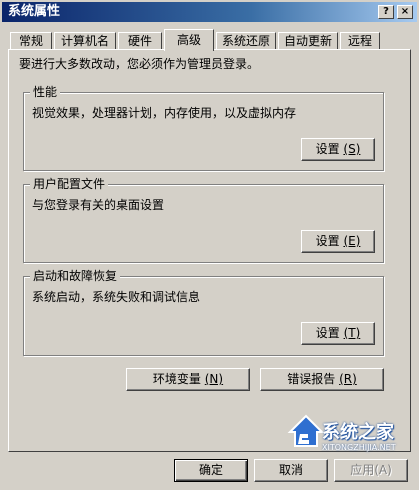 This screenshot has width=419, height=490. Describe the element at coordinates (116, 297) in the screenshot. I see `startup-recovery-description: 系统启动，系统失败和调试信息` at that location.